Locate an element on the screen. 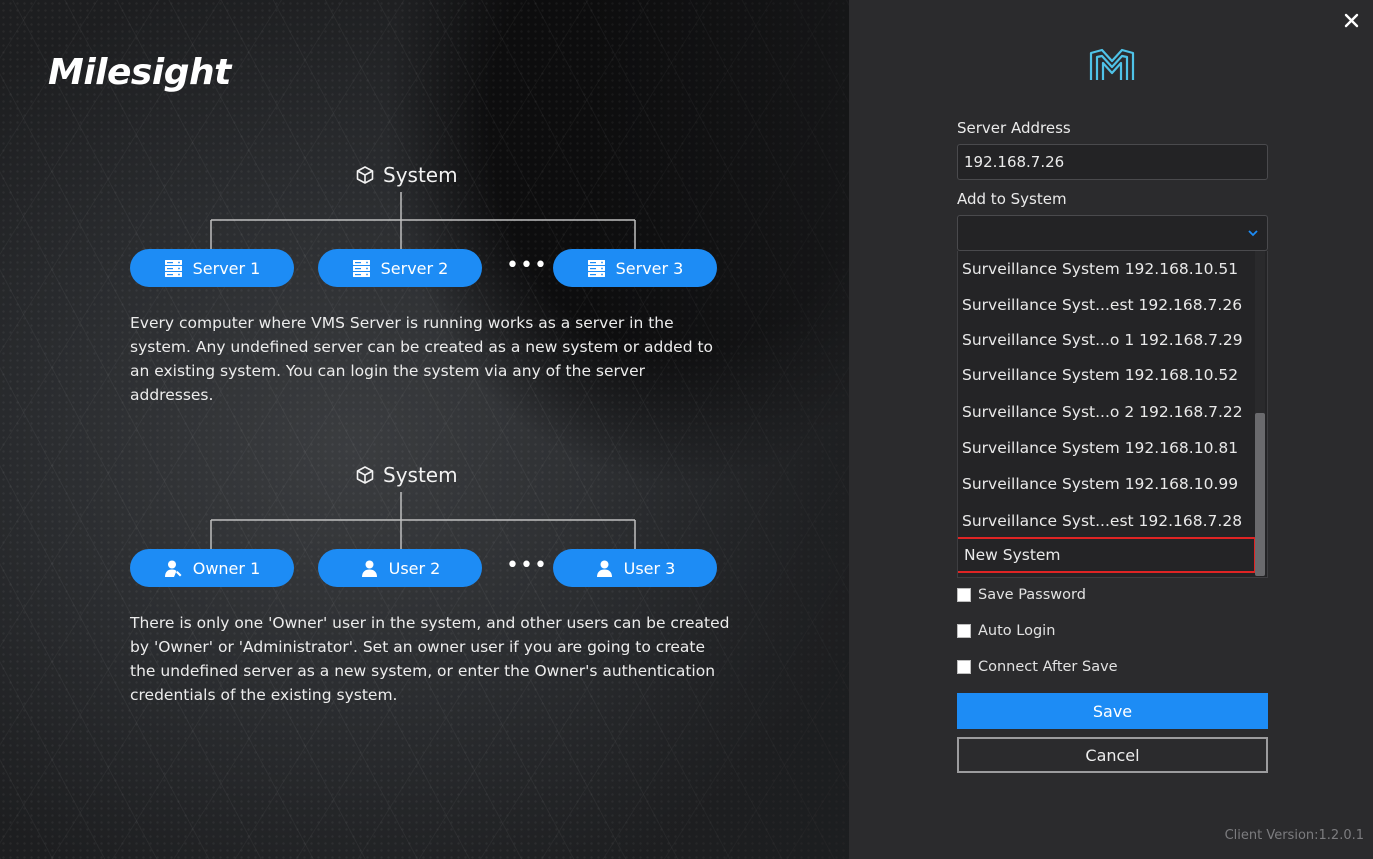 The height and width of the screenshot is (859, 1373). close-button is located at coordinates (1351, 20).